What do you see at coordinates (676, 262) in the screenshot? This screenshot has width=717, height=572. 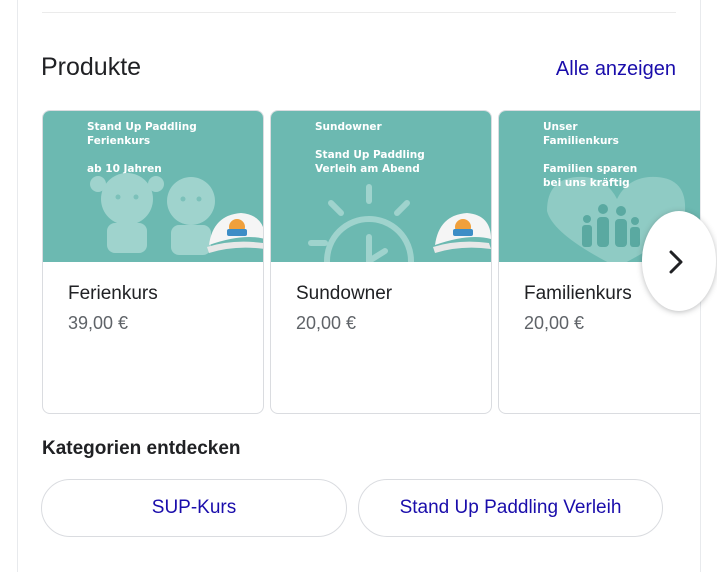 I see `chevron-right-icon` at bounding box center [676, 262].